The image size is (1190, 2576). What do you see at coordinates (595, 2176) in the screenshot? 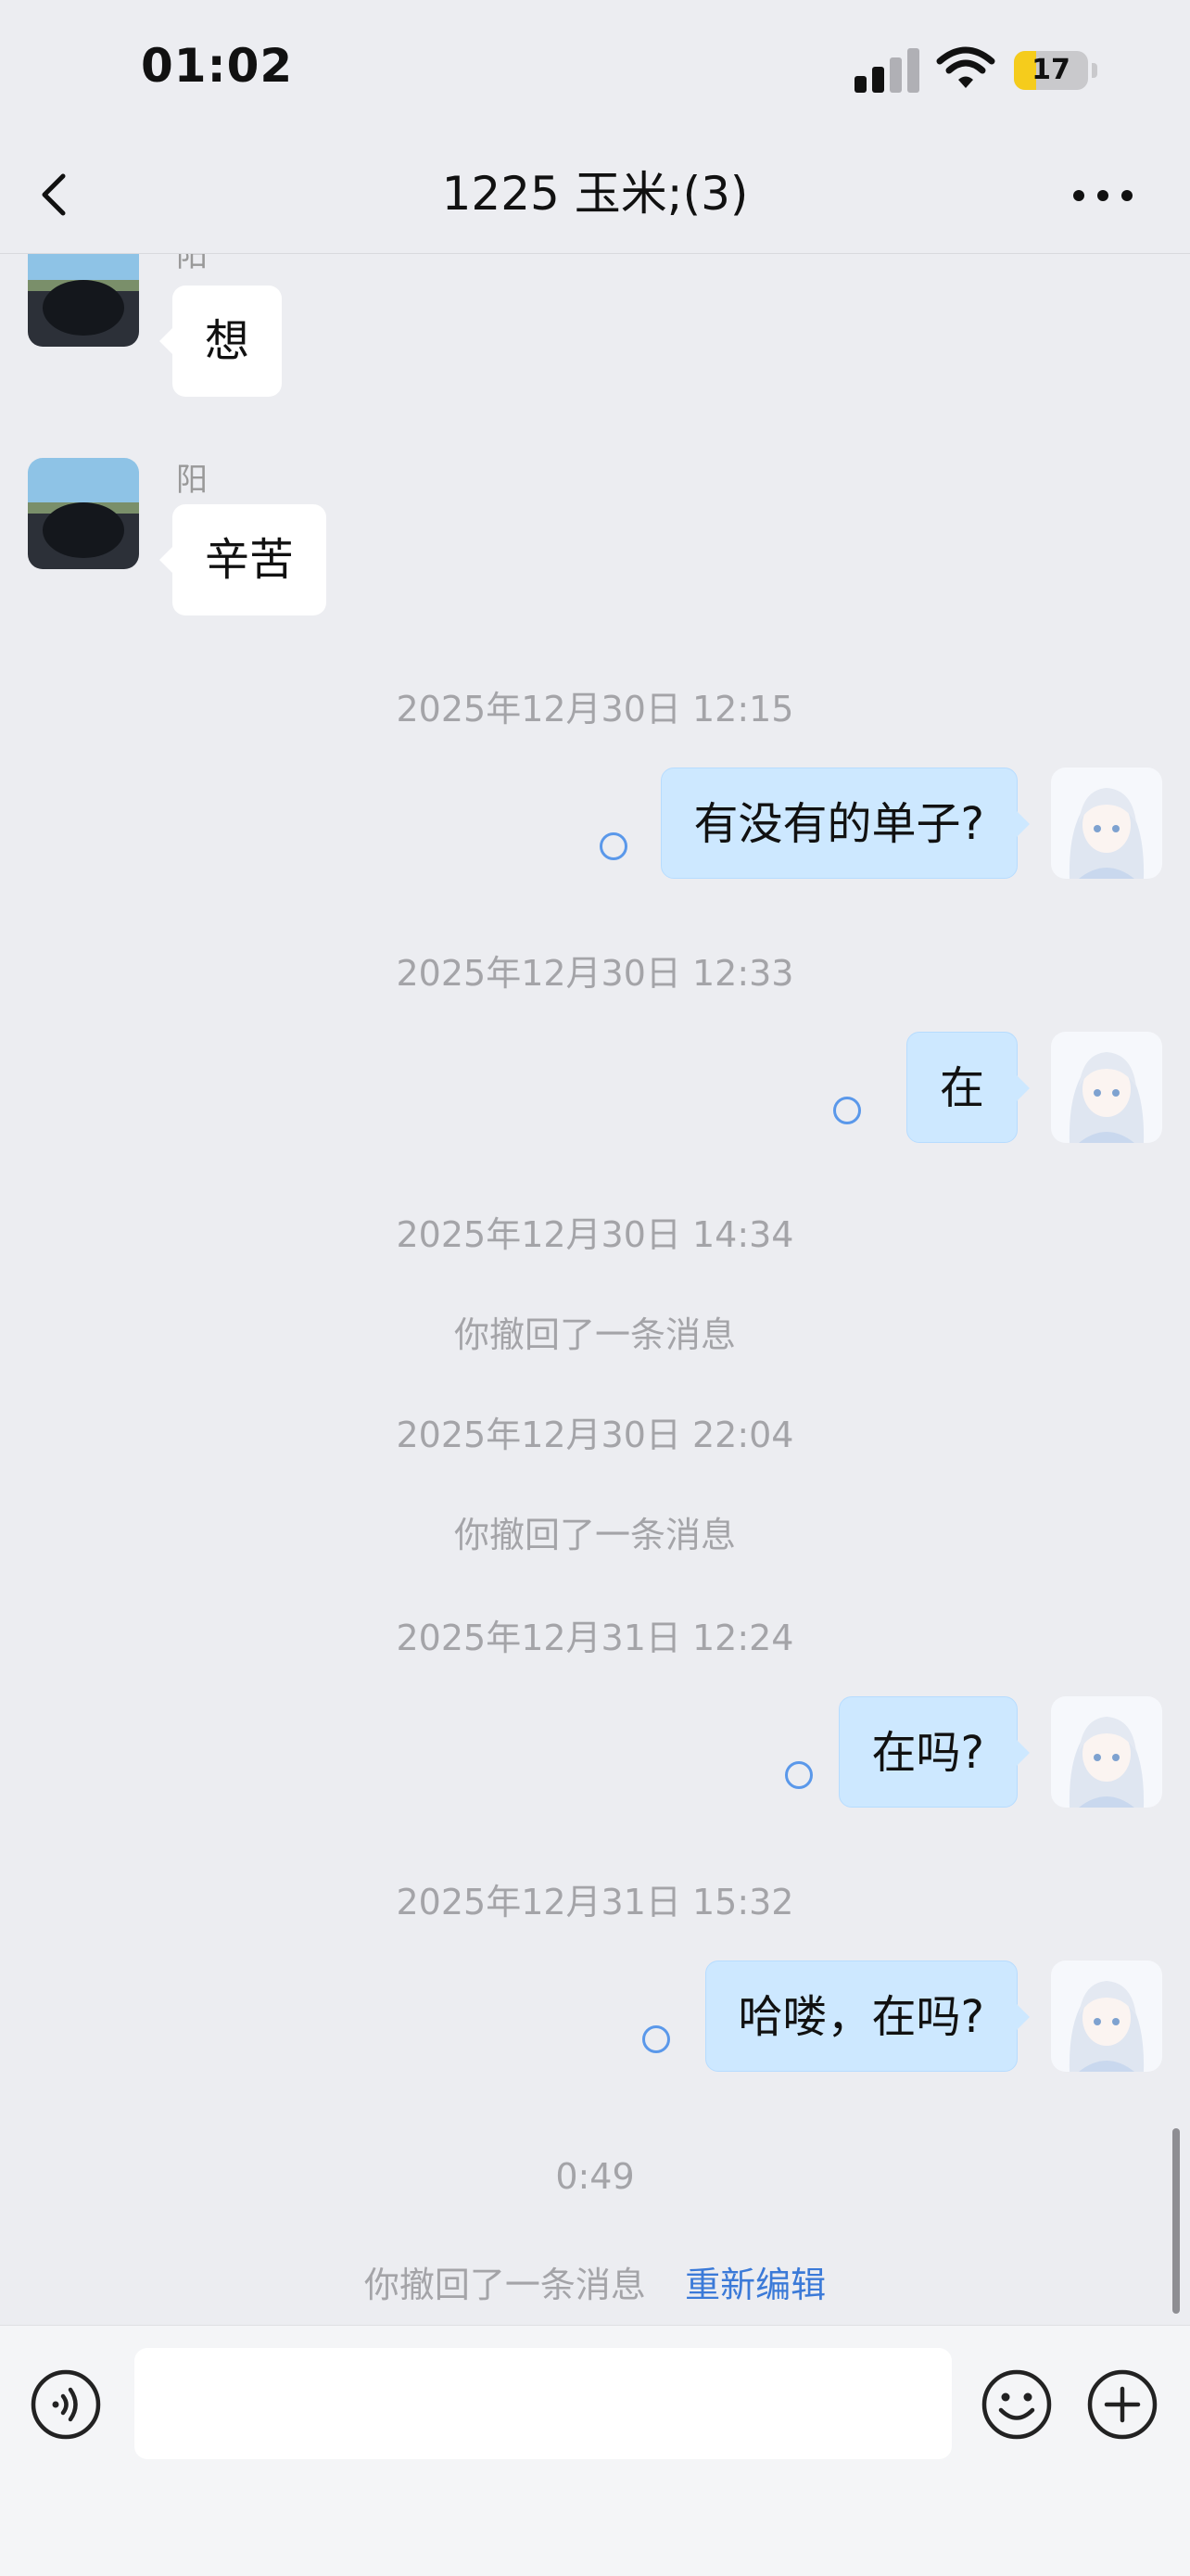
I see `timestamp: 0:49` at bounding box center [595, 2176].